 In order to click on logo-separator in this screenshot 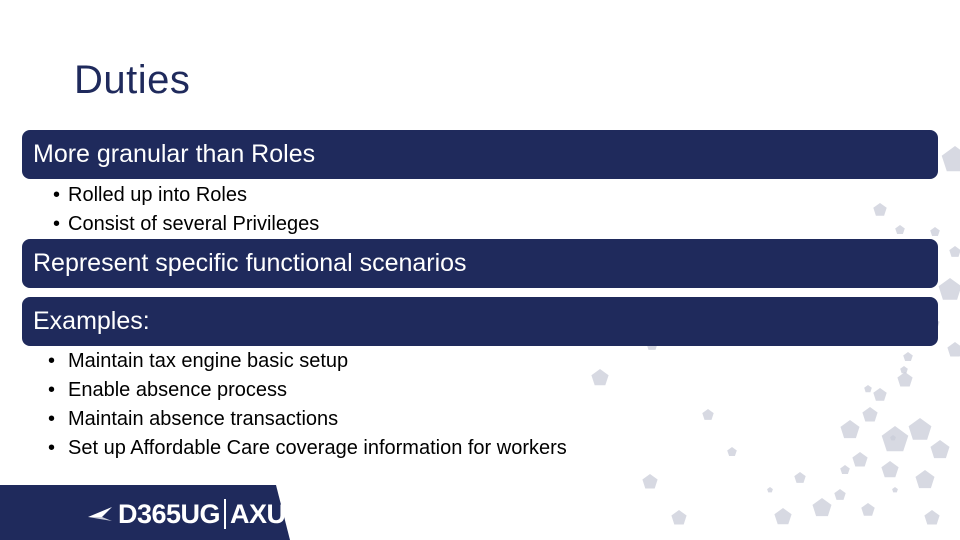, I will do `click(225, 514)`.